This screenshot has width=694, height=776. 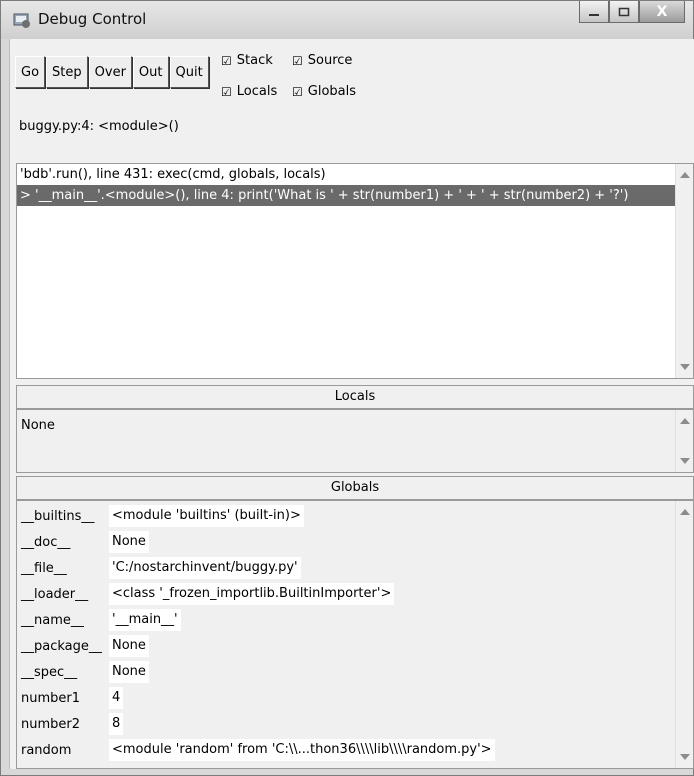 I want to click on global-value: 'C:/nostarchinvent/buggy.py', so click(x=205, y=568).